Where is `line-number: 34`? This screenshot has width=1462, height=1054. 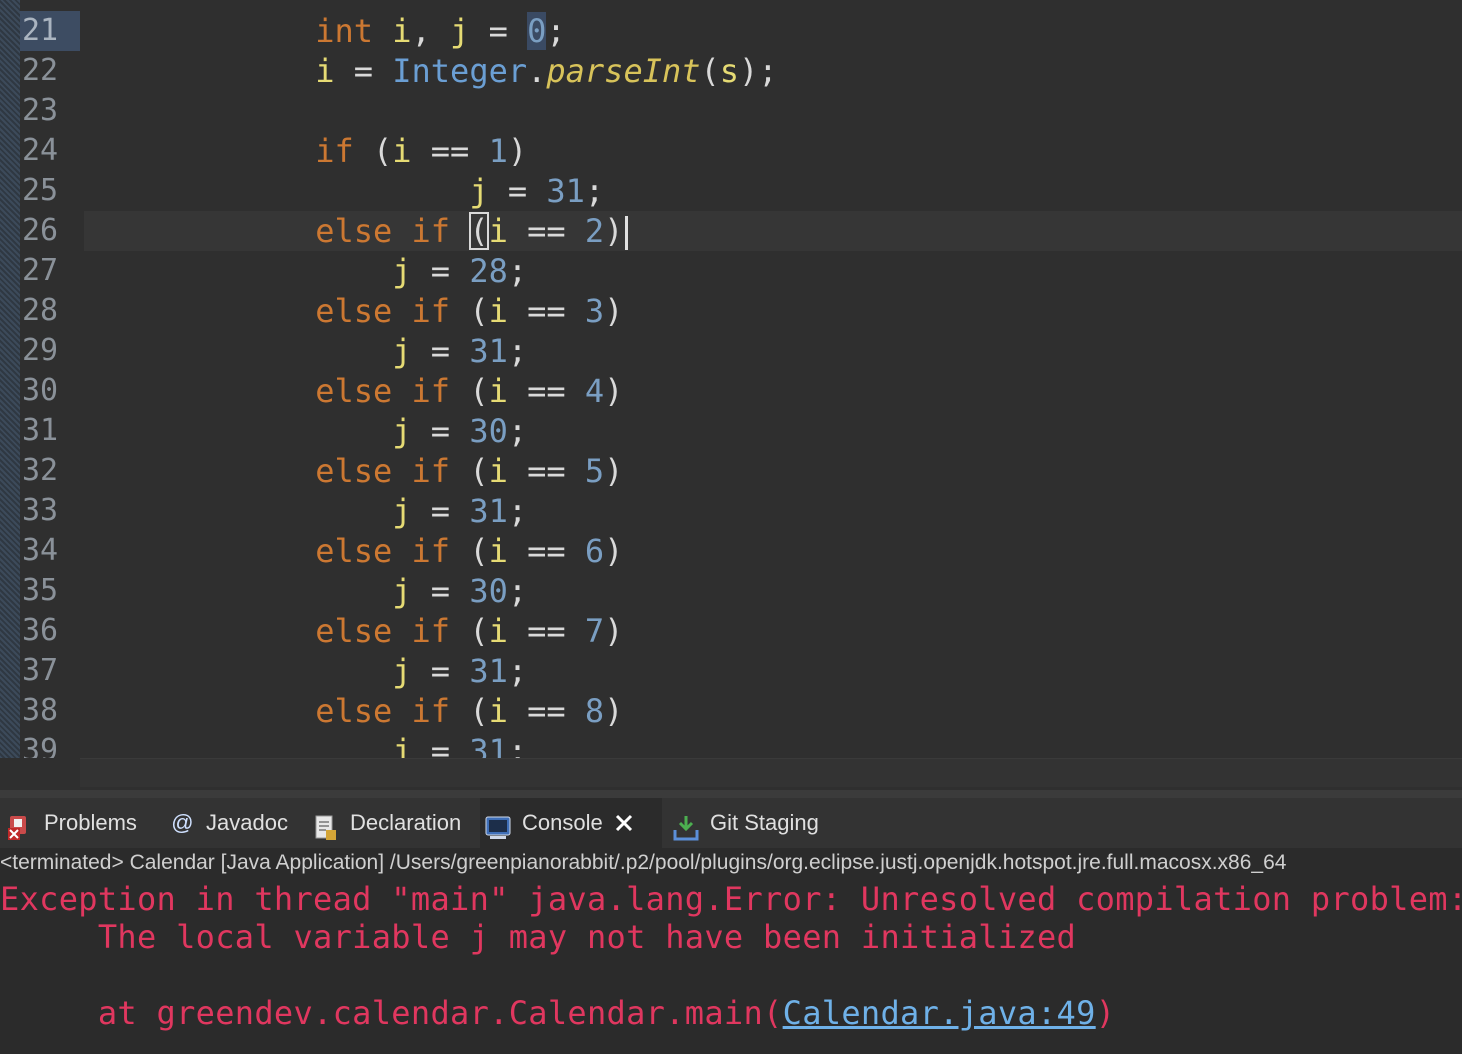
line-number: 34 is located at coordinates (40, 550).